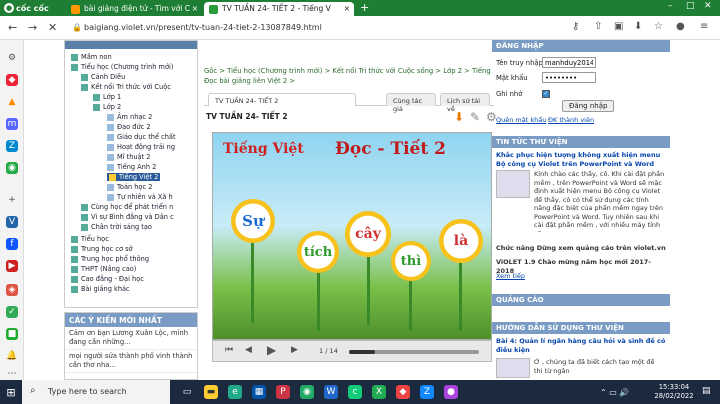 The image size is (720, 404). What do you see at coordinates (32, 27) in the screenshot?
I see `forward-icon: →` at bounding box center [32, 27].